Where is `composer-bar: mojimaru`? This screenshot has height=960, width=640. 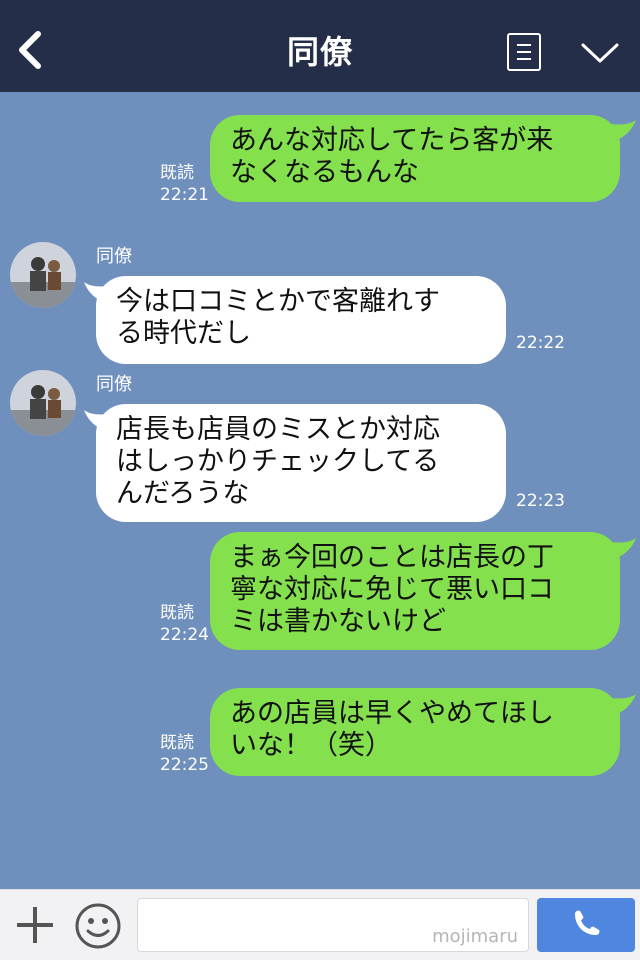 composer-bar: mojimaru is located at coordinates (320, 924).